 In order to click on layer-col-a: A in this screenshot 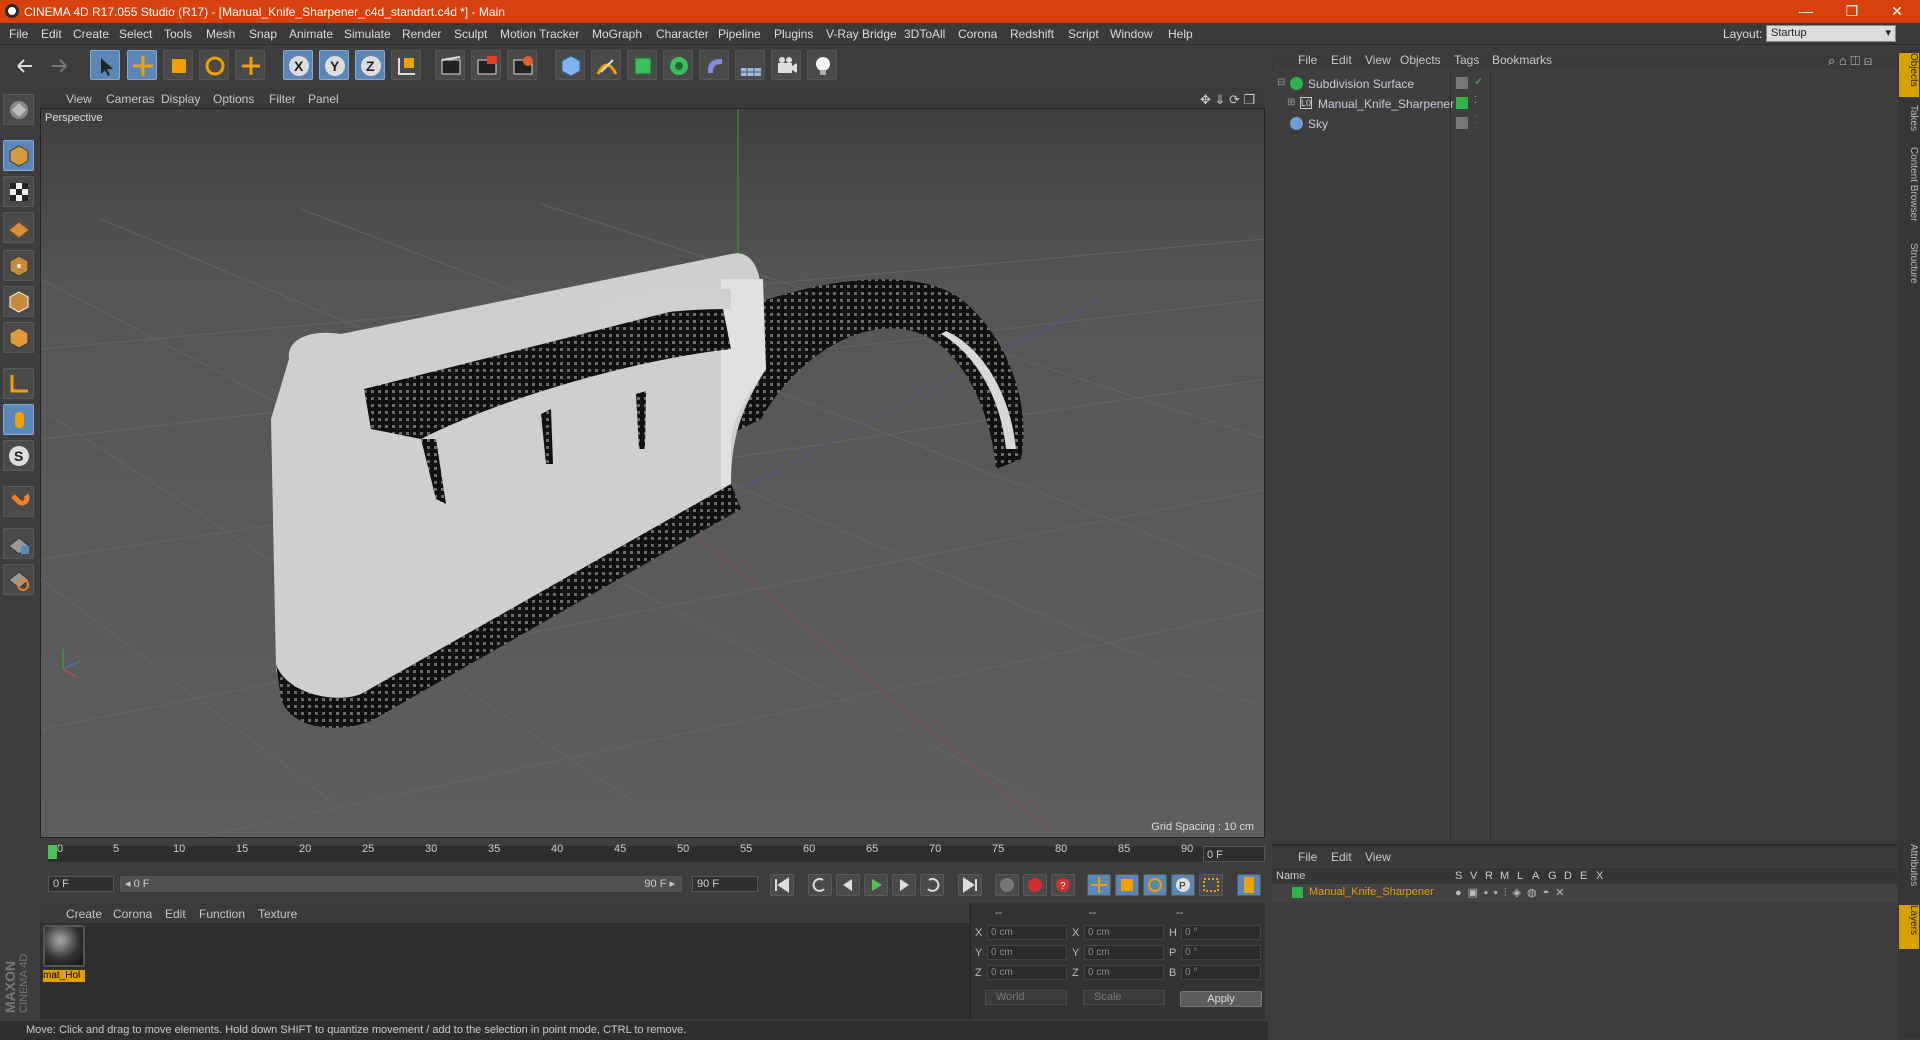, I will do `click(1535, 876)`.